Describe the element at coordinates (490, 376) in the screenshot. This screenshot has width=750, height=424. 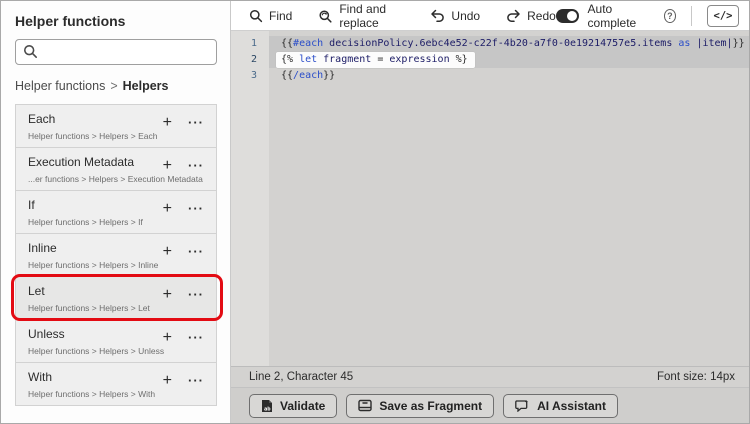
I see `editor-statusbar: Line 2, Character 45 Font size: 14px` at that location.